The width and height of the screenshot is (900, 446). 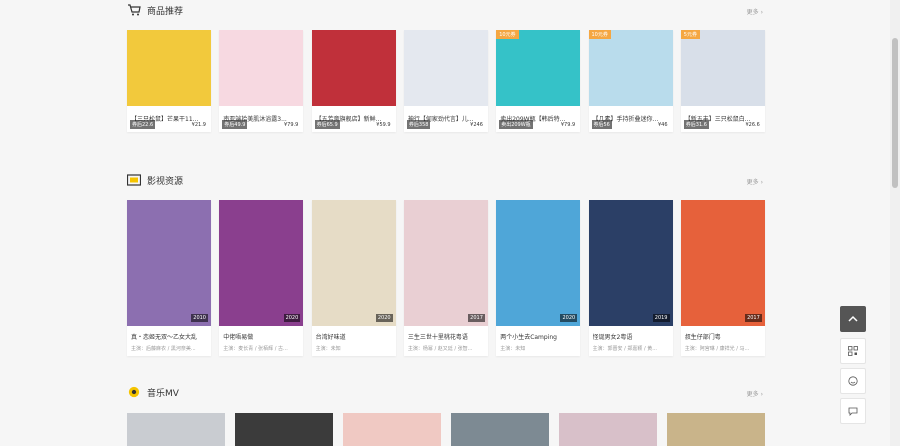 I want to click on movie-card: 2020 台湾好味道主演：未知, so click(x=353, y=278).